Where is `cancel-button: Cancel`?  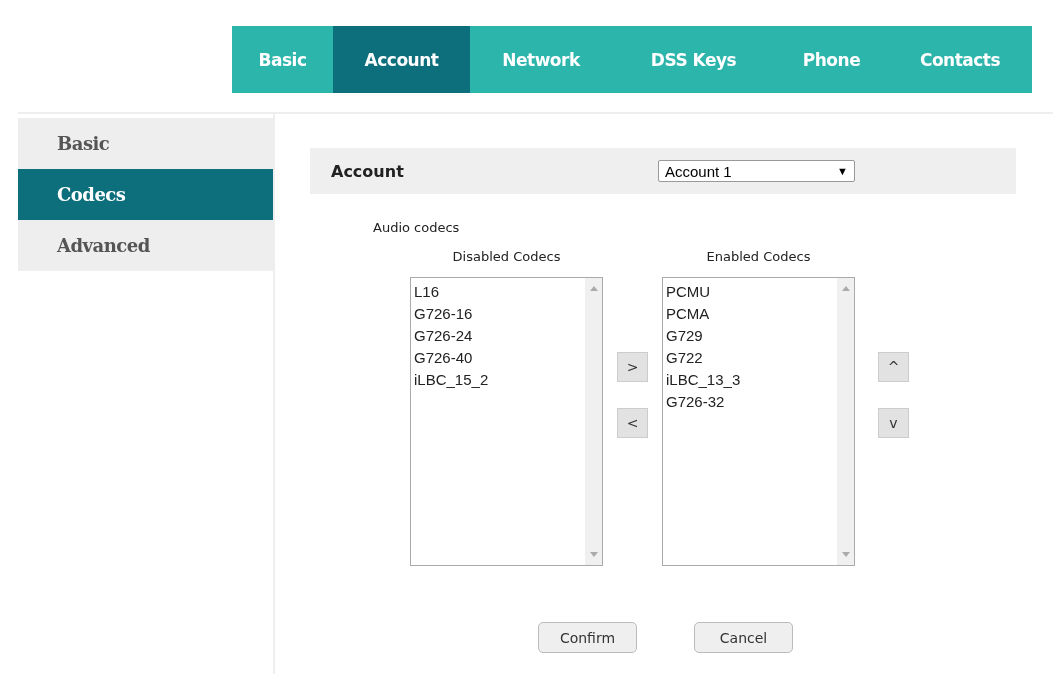 cancel-button: Cancel is located at coordinates (743, 637).